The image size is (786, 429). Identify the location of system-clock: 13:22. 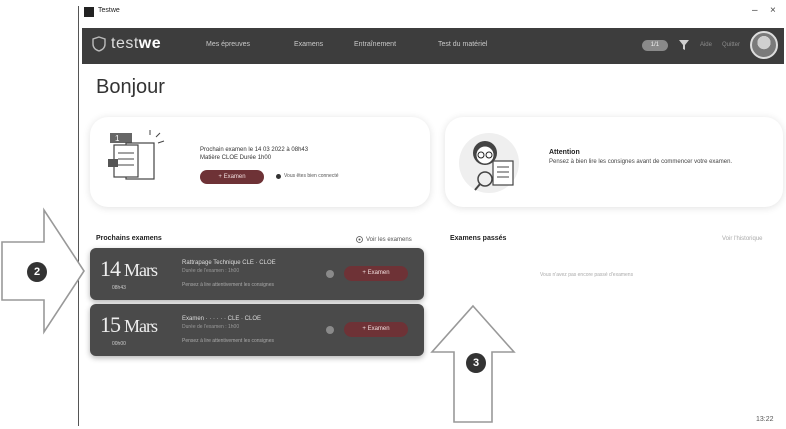
(765, 419).